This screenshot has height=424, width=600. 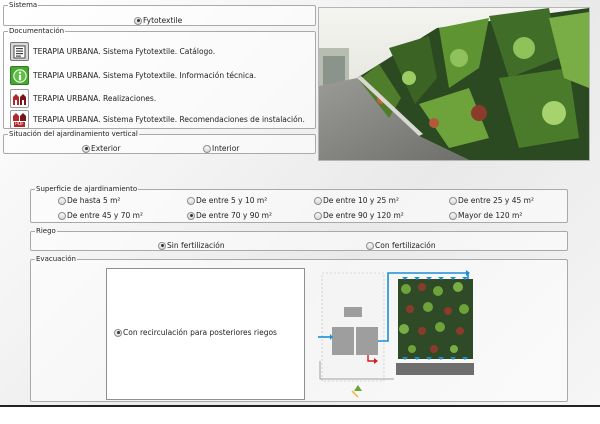 I want to click on radio-superficie-6: De entre 70 y 90 m², so click(x=229, y=215).